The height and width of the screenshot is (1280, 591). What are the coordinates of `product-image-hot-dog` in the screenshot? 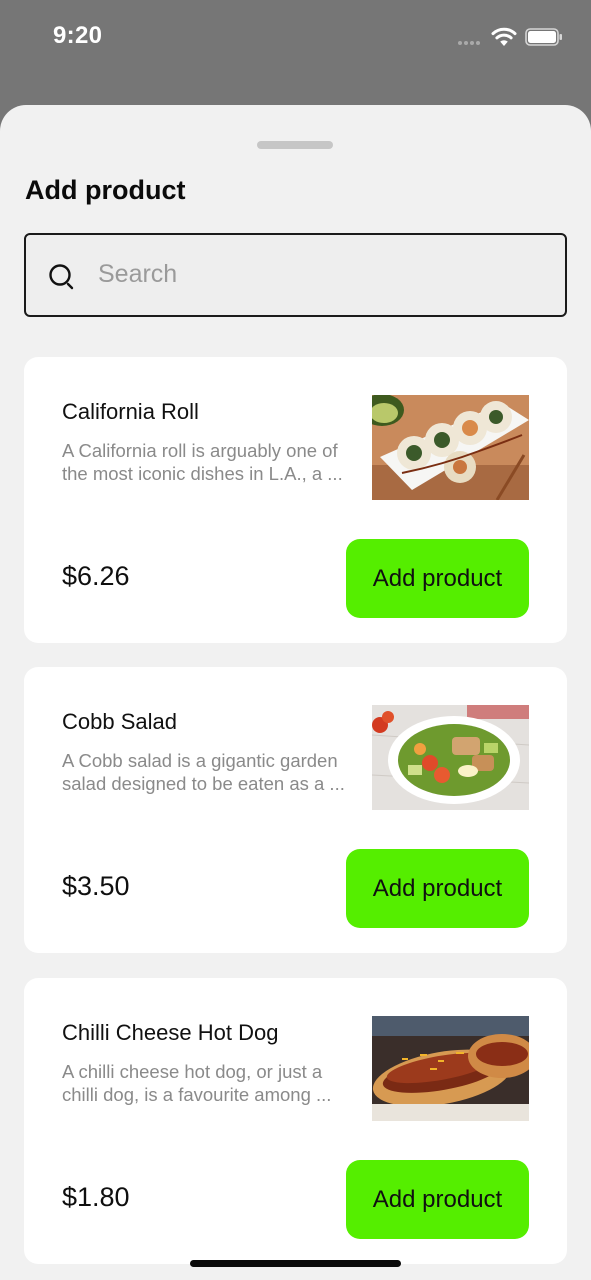 It's located at (450, 1068).